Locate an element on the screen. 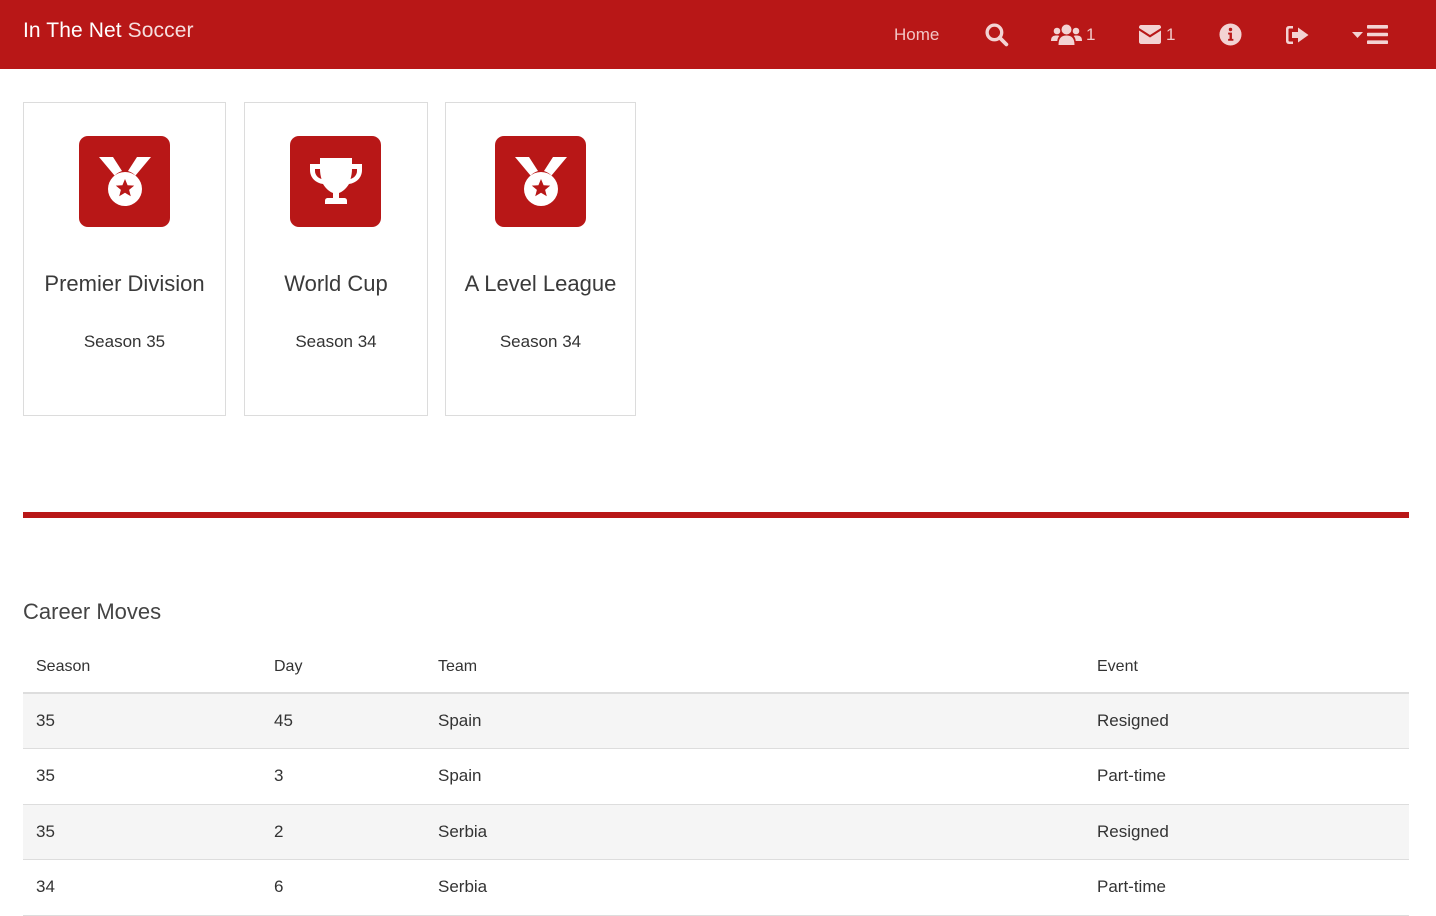 This screenshot has height=916, width=1436. info-circle-icon is located at coordinates (1230, 34).